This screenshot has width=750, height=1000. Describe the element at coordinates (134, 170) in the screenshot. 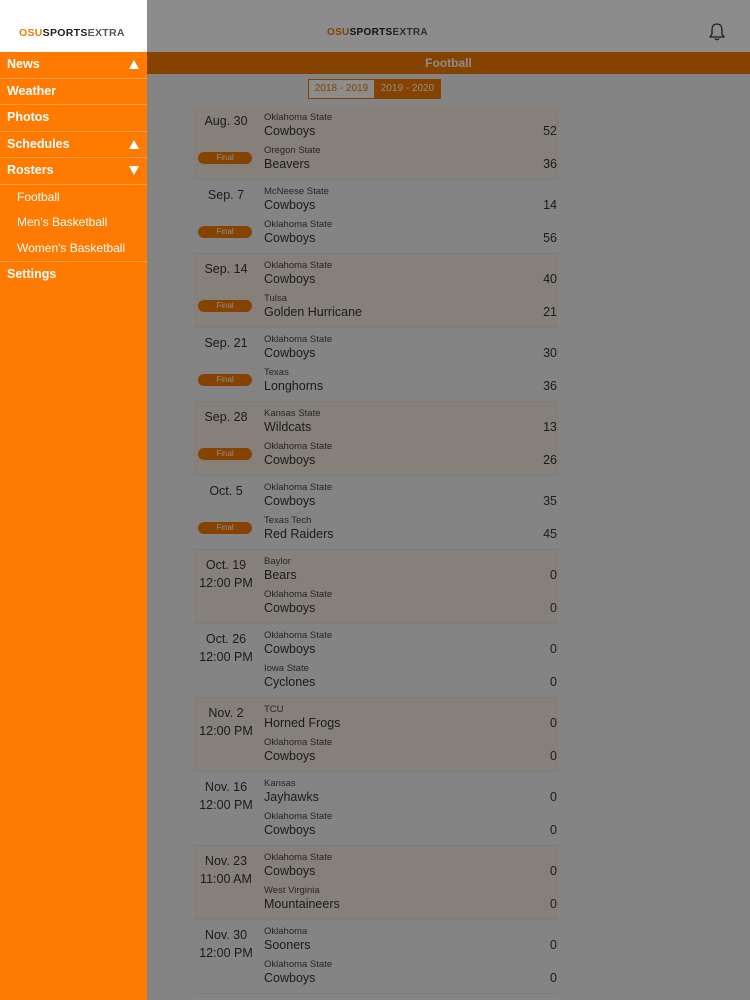

I see `expand-arrow-icon` at that location.